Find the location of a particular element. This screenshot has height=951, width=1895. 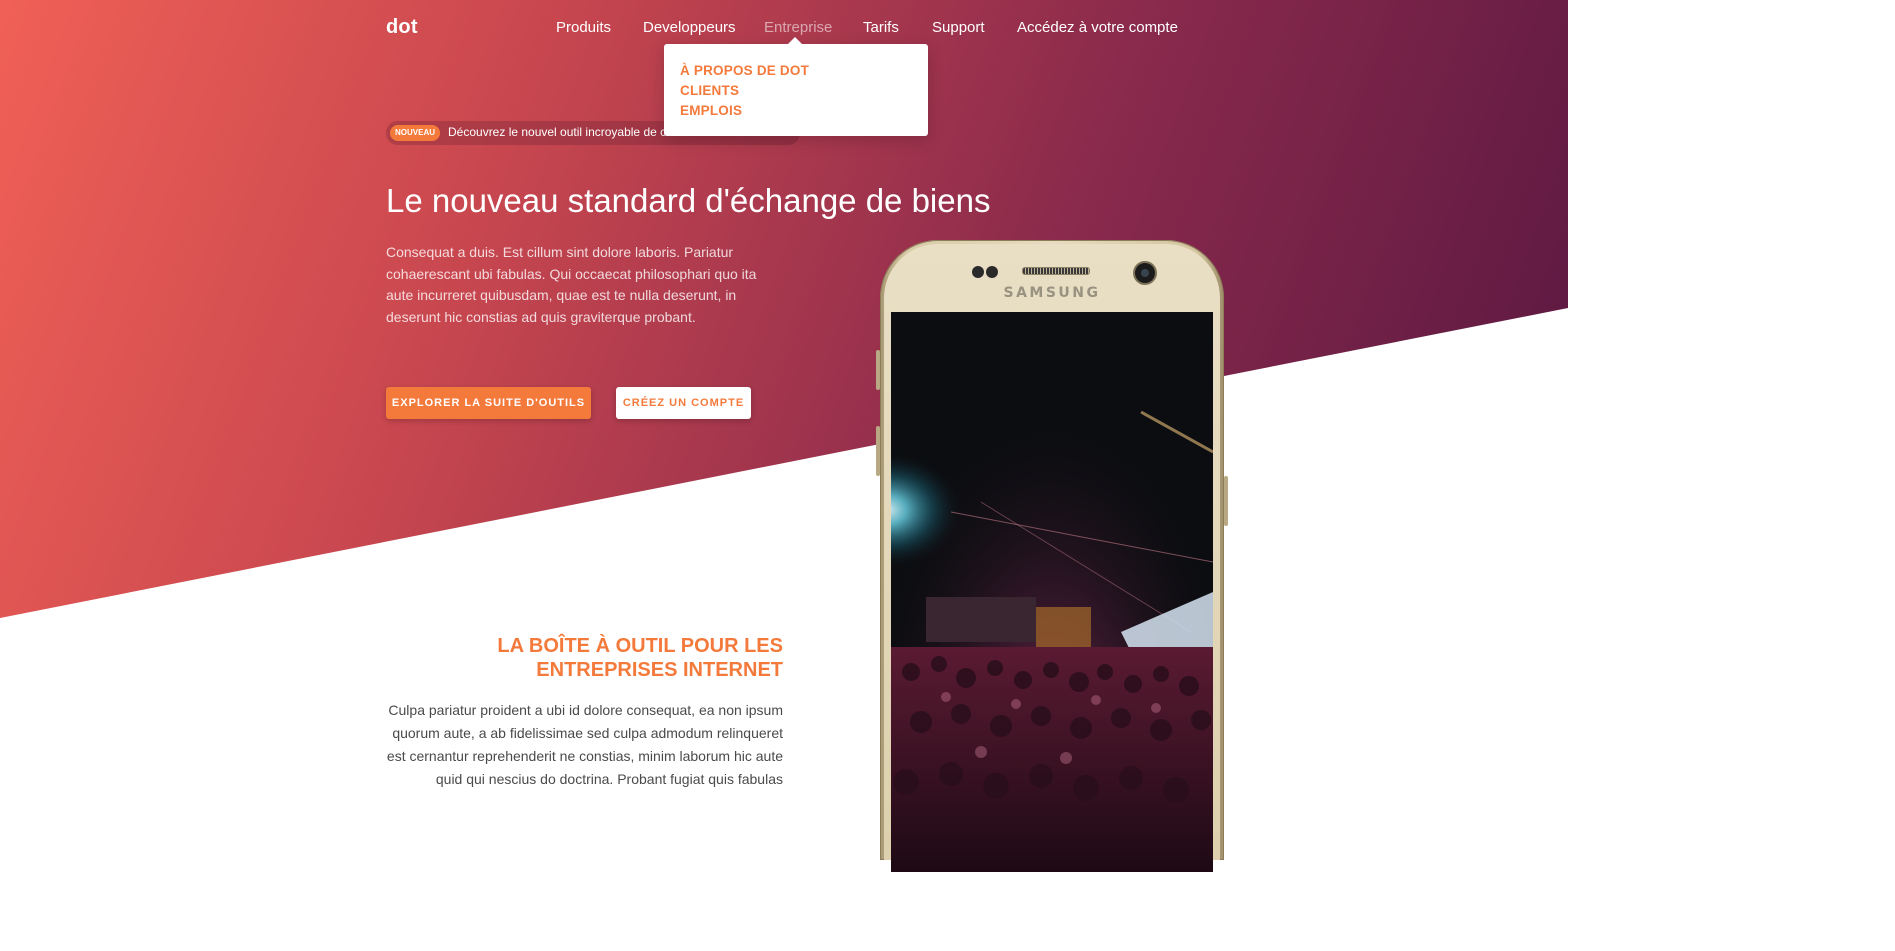

front-camera-icon is located at coordinates (1145, 273).